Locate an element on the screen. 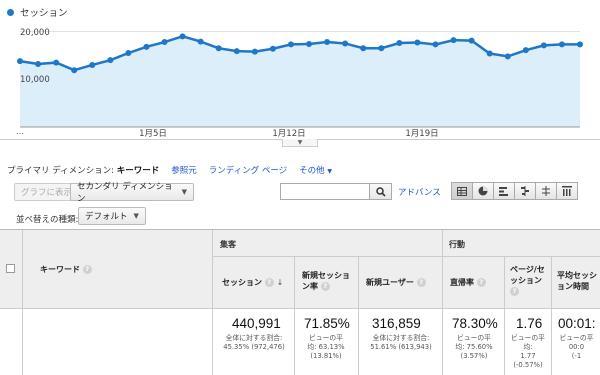 The height and width of the screenshot is (375, 600). dimension-link-other: その他 ▼ is located at coordinates (315, 170).